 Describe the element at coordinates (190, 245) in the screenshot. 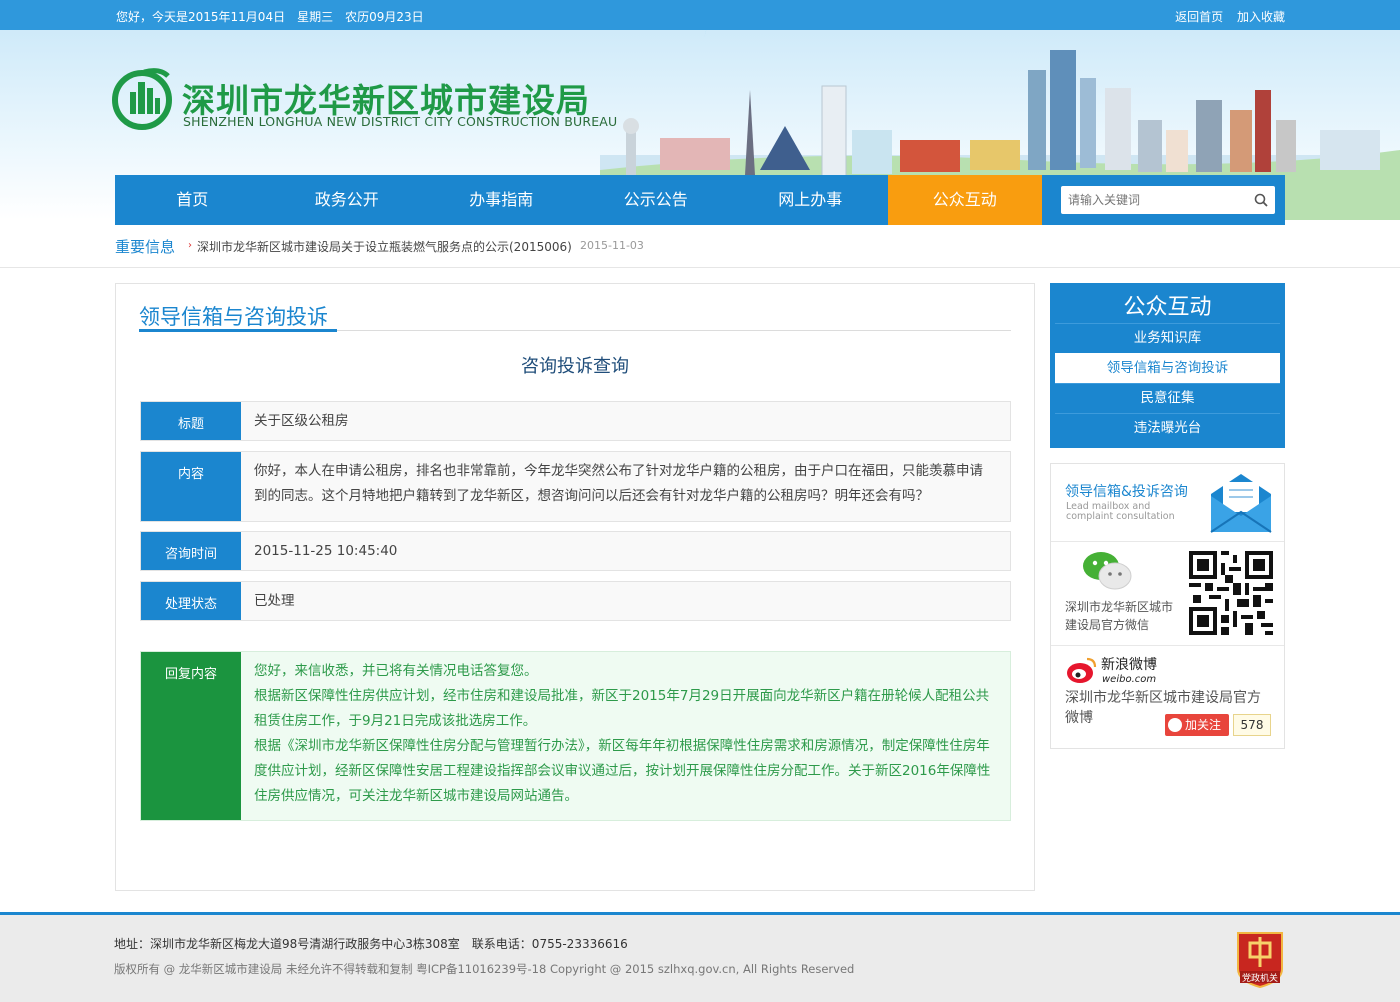

I see `news-arrow-icon: ›` at that location.